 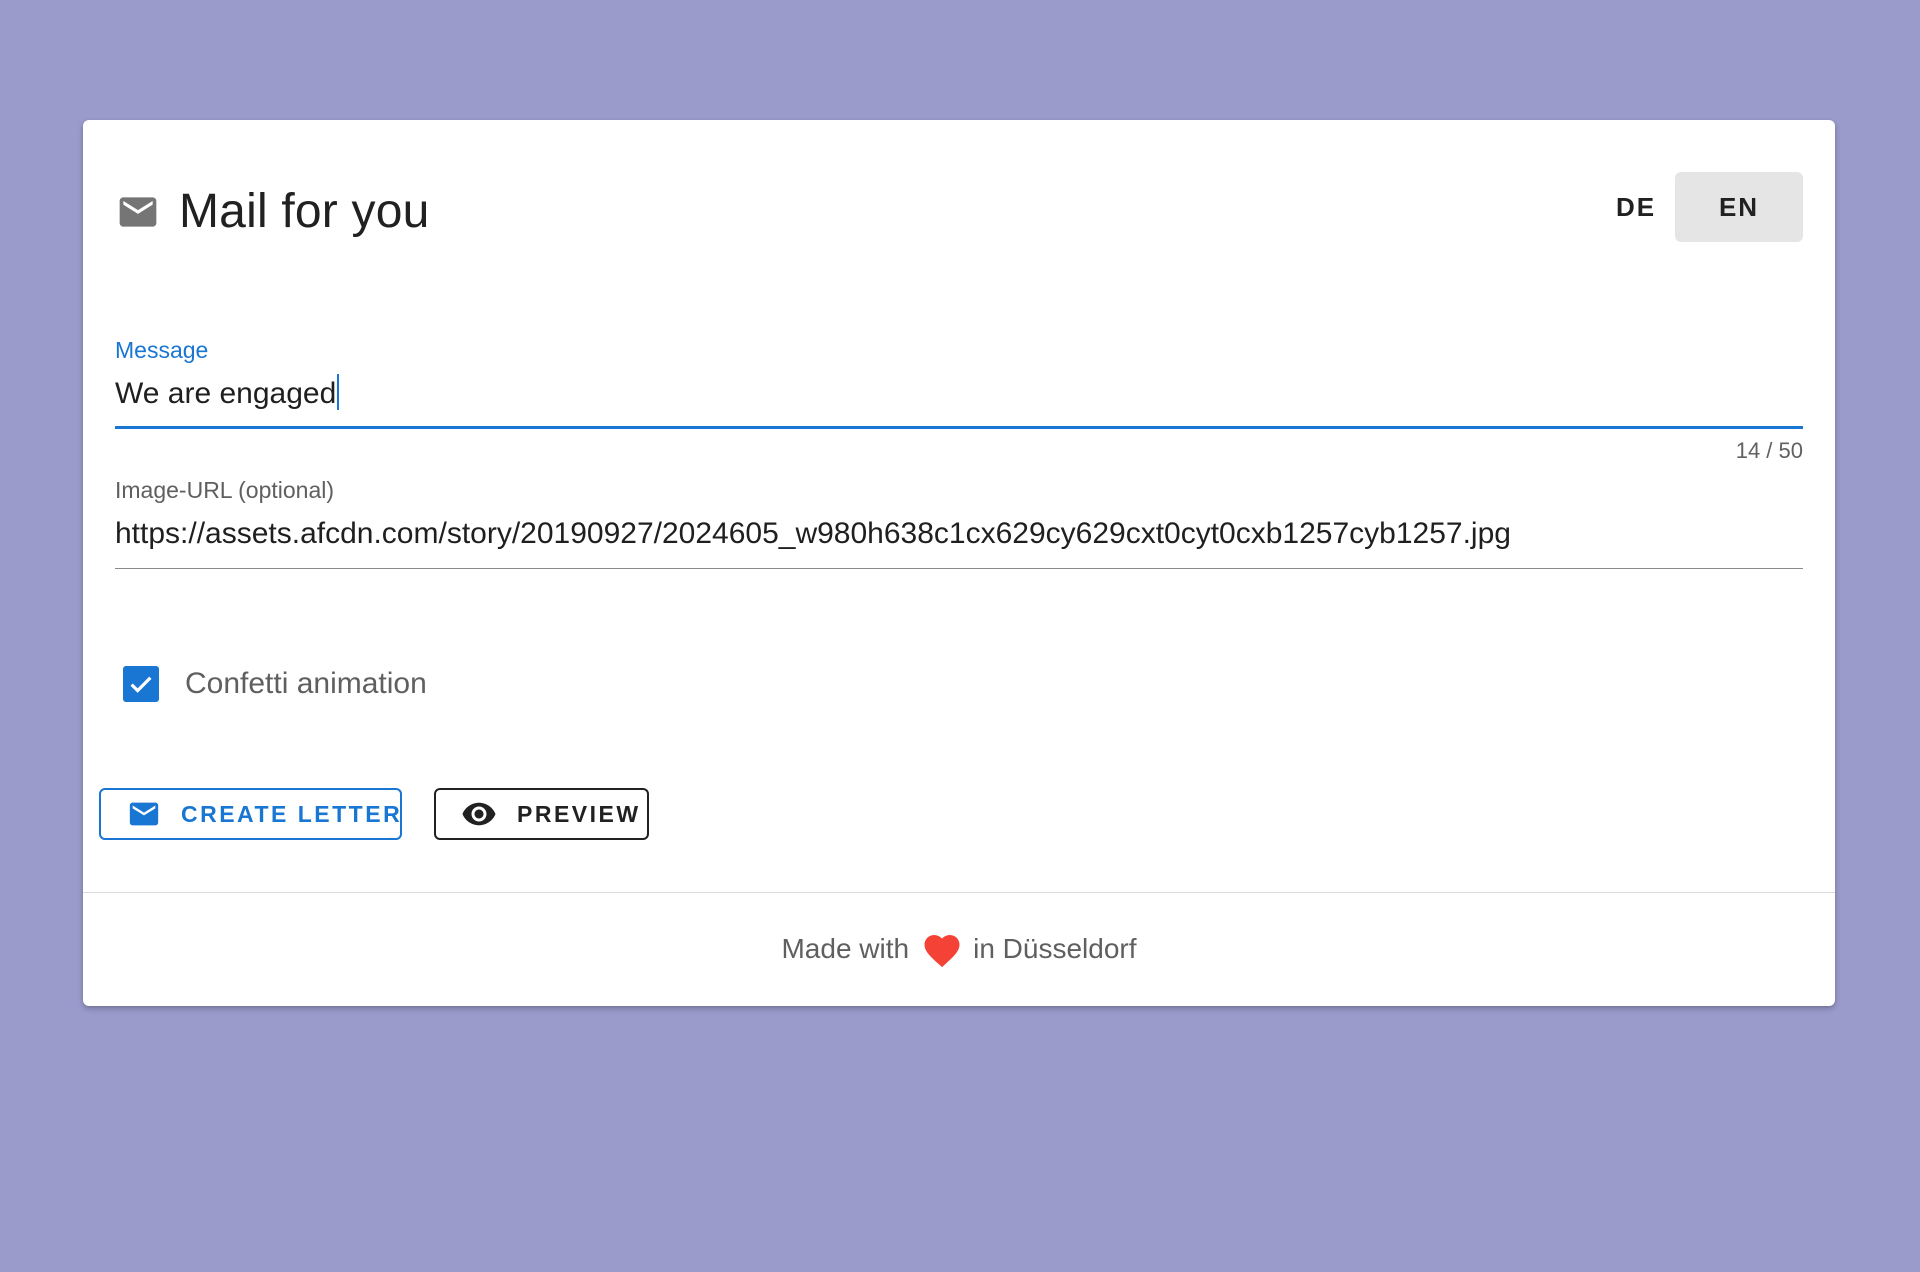 What do you see at coordinates (225, 490) in the screenshot?
I see `image-url-label: Image-URL (optional)` at bounding box center [225, 490].